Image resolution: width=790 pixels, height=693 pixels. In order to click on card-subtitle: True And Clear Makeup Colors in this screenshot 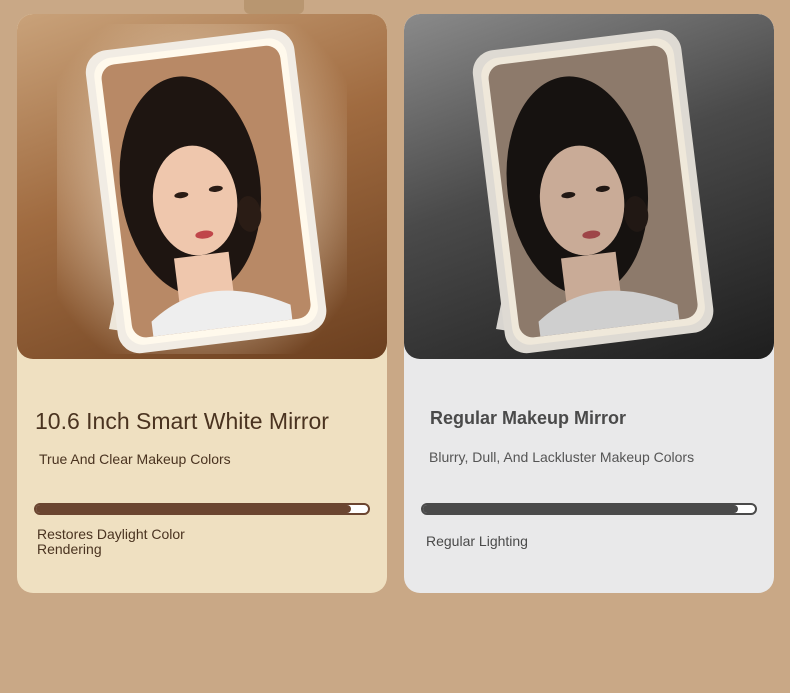, I will do `click(135, 459)`.